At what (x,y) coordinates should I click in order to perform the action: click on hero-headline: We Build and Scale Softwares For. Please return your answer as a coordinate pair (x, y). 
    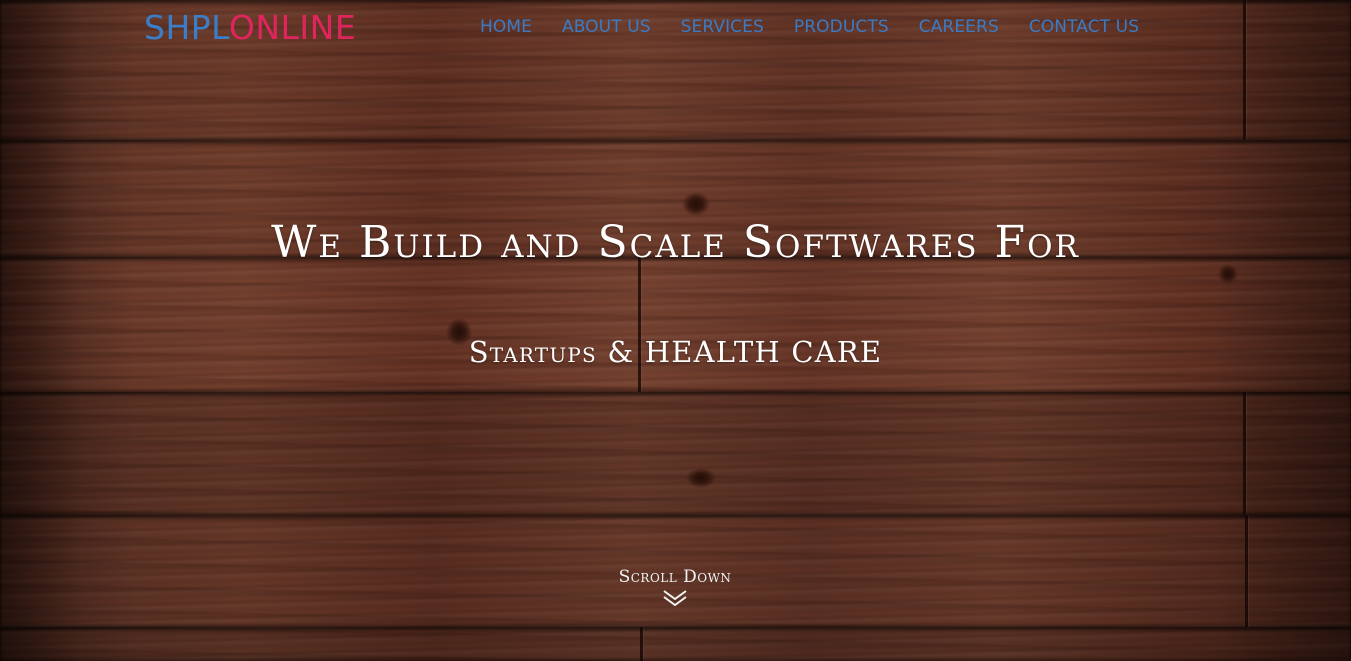
    Looking at the image, I should click on (675, 242).